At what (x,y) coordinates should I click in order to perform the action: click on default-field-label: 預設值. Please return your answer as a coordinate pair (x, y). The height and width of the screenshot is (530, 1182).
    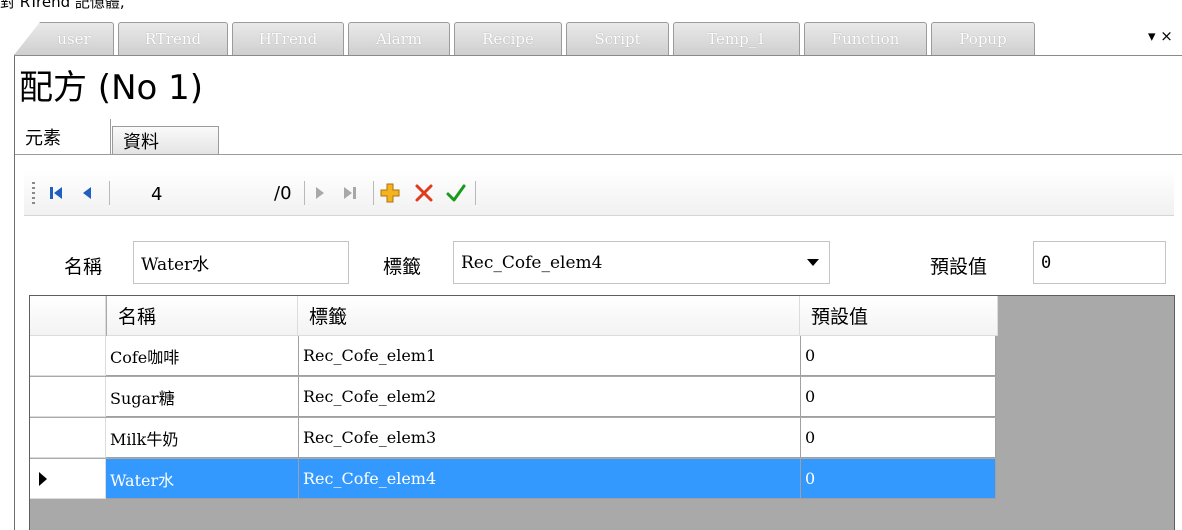
    Looking at the image, I should click on (959, 266).